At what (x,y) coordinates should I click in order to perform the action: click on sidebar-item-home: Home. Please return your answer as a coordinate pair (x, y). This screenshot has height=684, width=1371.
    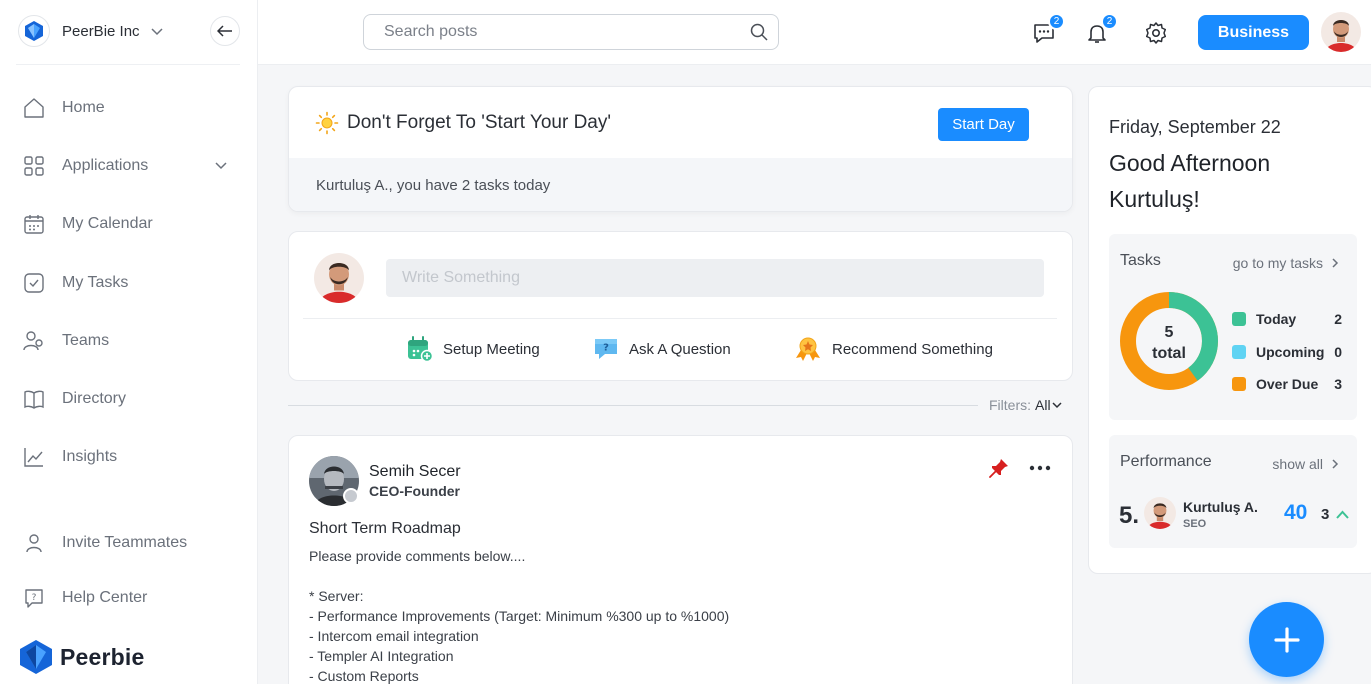
    Looking at the image, I should click on (130, 108).